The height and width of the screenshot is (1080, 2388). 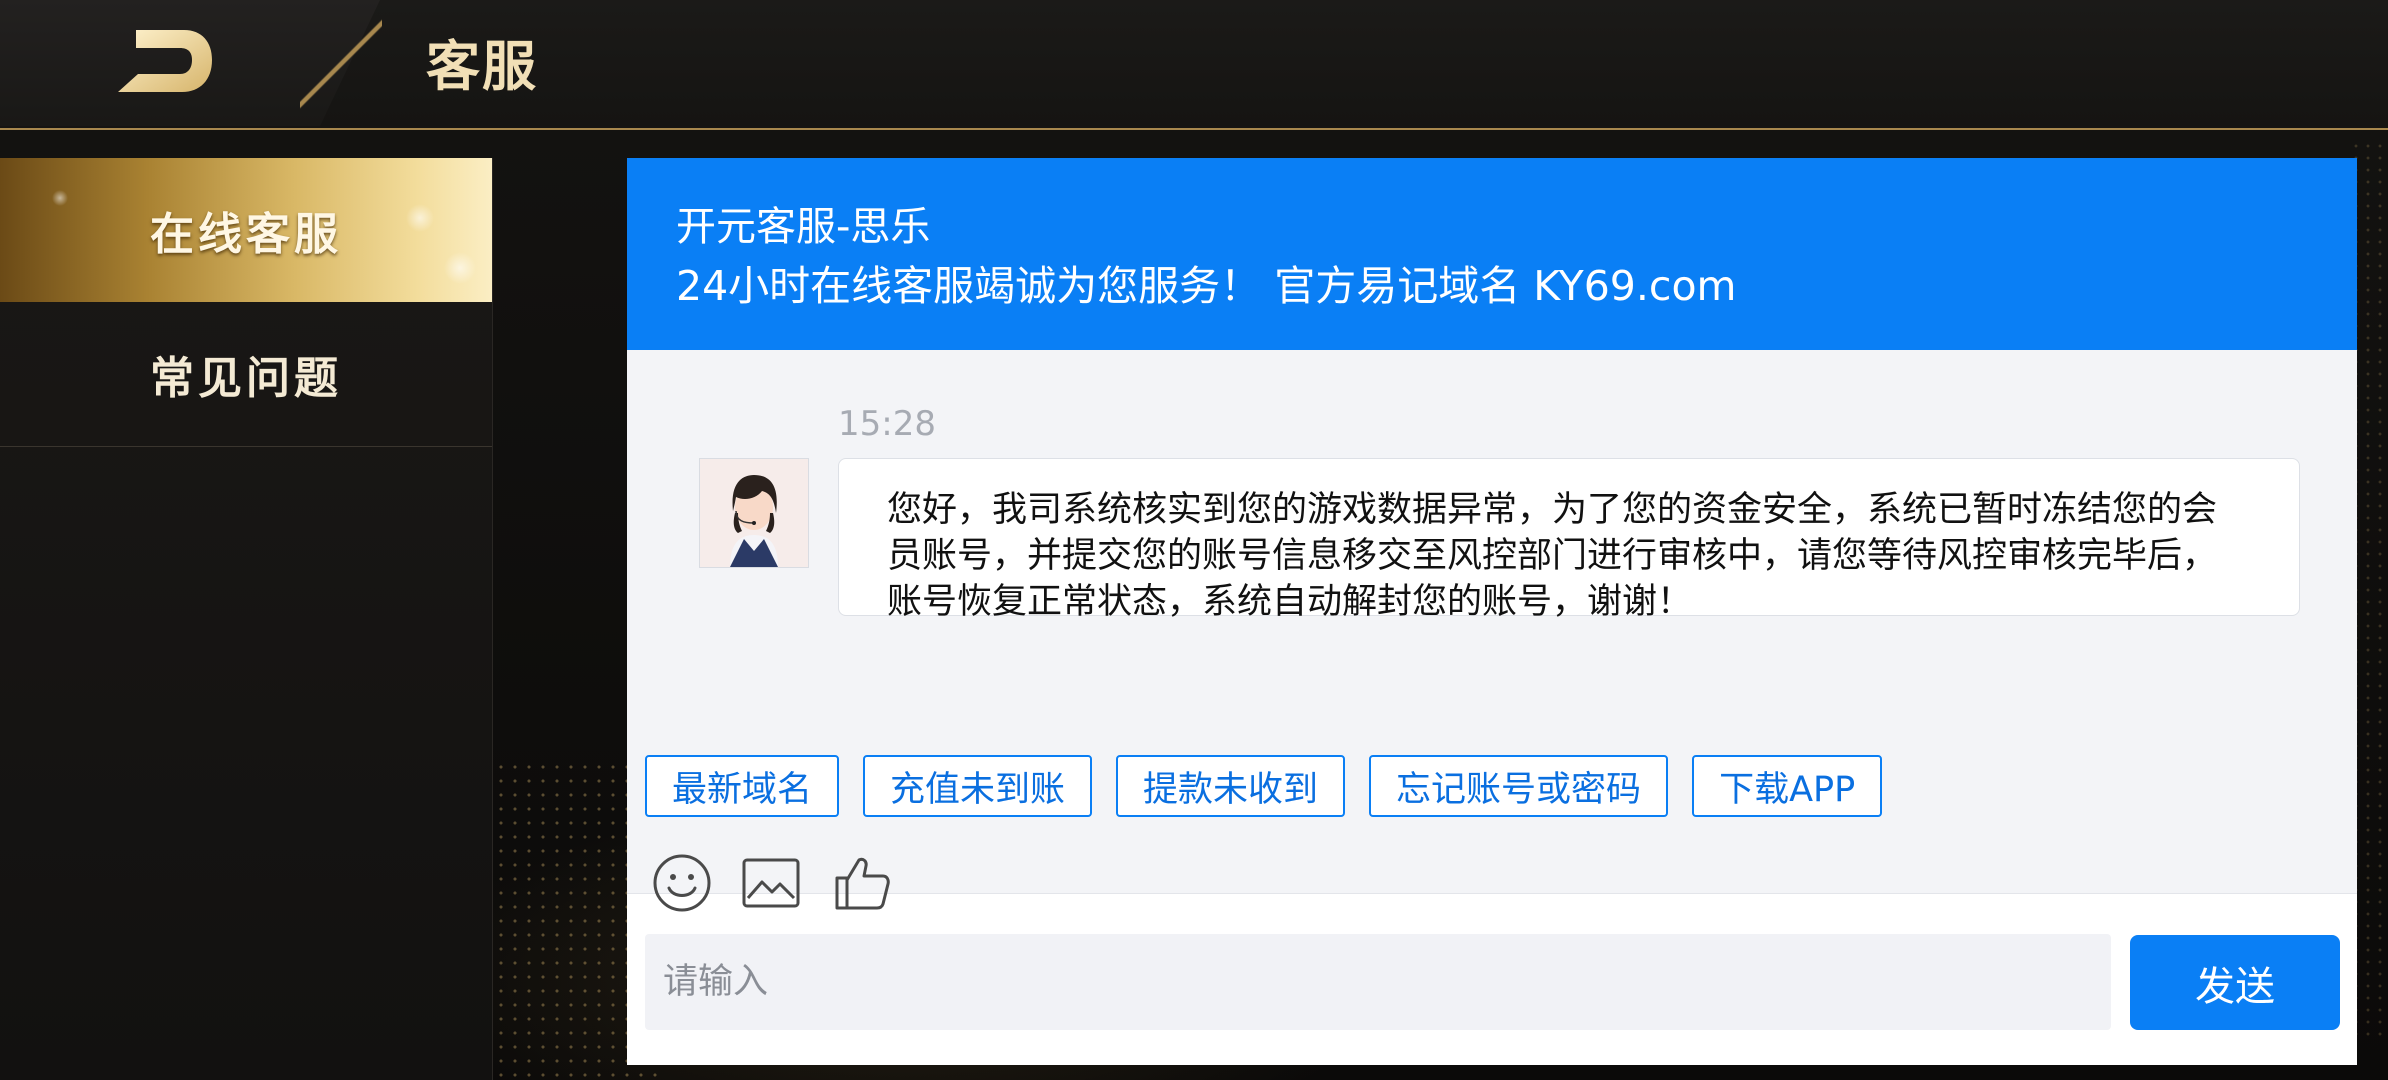 What do you see at coordinates (1378, 982) in the screenshot?
I see `message-input` at bounding box center [1378, 982].